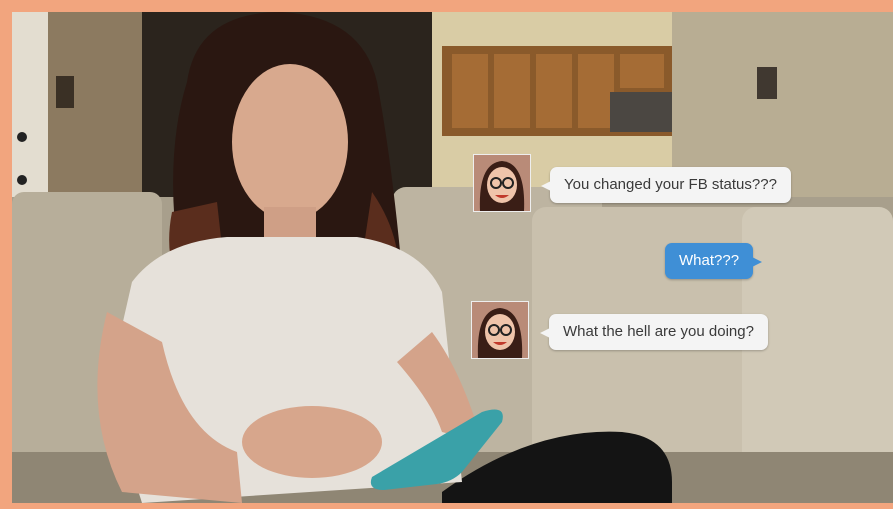 This screenshot has width=893, height=509. Describe the element at coordinates (658, 331) in the screenshot. I see `message-text: What the hell are you doing?` at that location.